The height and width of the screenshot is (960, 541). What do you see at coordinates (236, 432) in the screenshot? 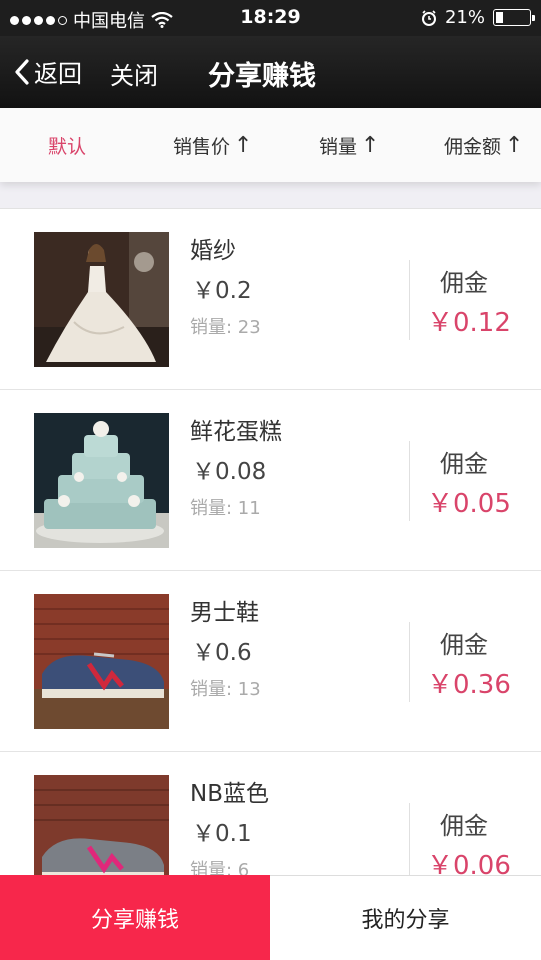
I see `product-name: 鲜花蛋糕` at bounding box center [236, 432].